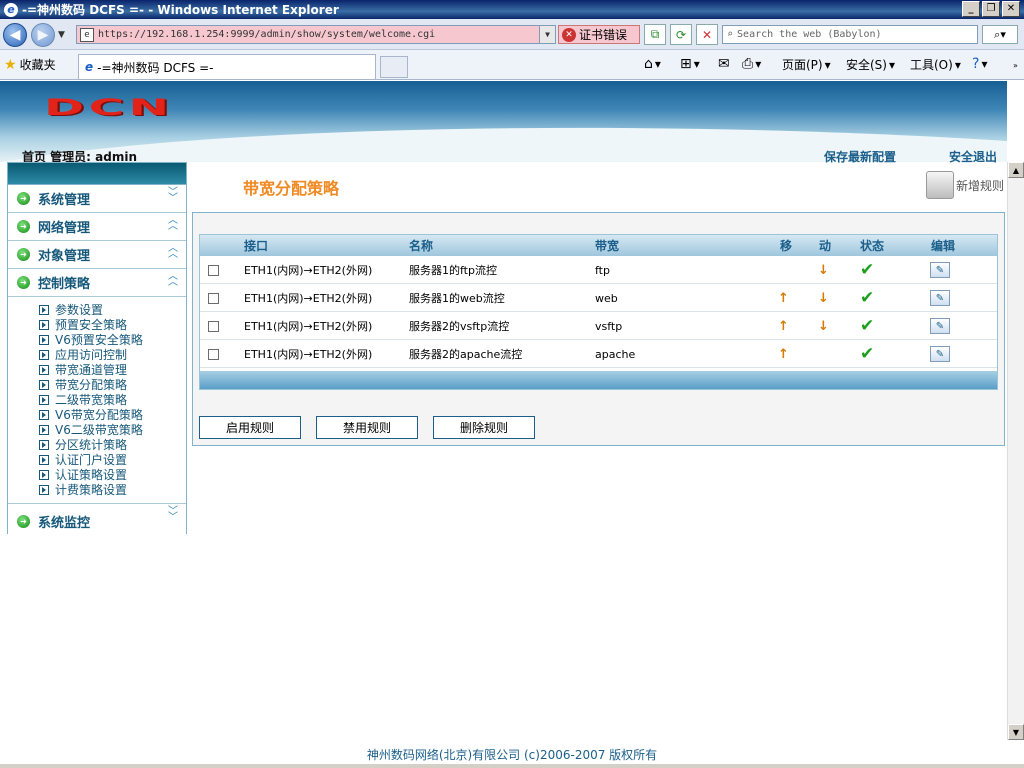 The width and height of the screenshot is (1024, 768). What do you see at coordinates (940, 185) in the screenshot?
I see `folder-icon` at bounding box center [940, 185].